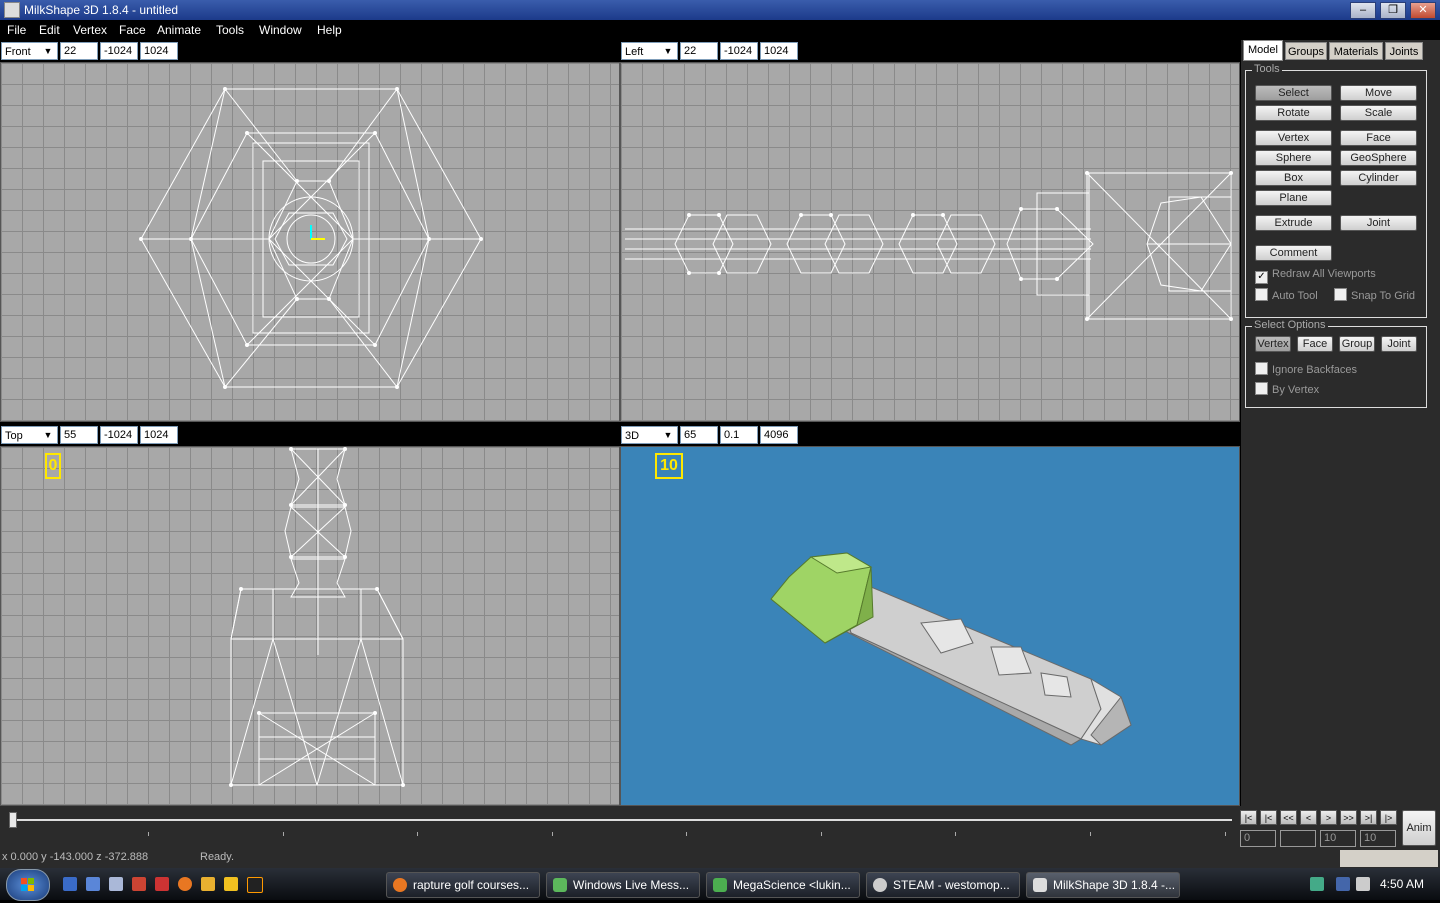  Describe the element at coordinates (1378, 838) in the screenshot. I see `total-frames-field: 10` at that location.